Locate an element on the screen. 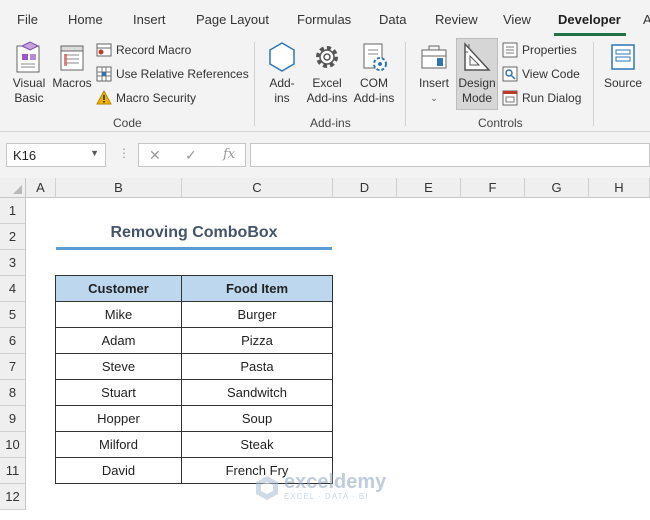  tab-more: A is located at coordinates (646, 19).